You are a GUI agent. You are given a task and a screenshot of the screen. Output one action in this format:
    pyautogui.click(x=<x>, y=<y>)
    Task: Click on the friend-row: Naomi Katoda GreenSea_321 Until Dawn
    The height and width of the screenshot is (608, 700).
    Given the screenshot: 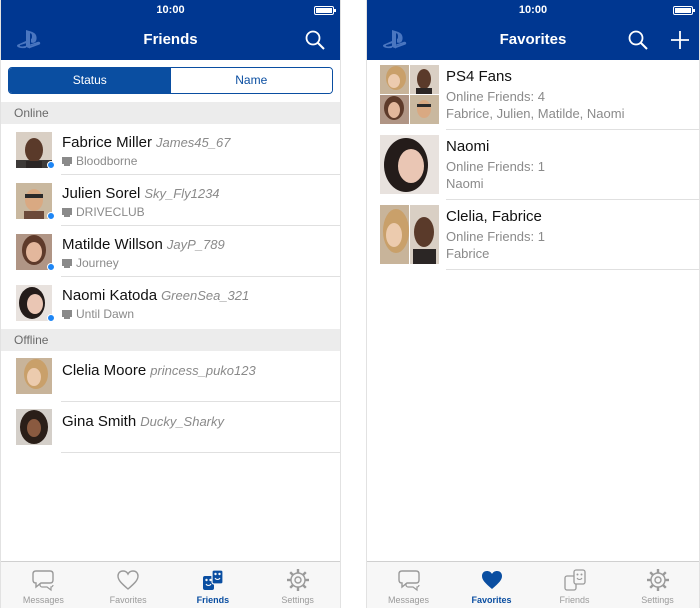 What is the action you would take?
    pyautogui.click(x=170, y=302)
    